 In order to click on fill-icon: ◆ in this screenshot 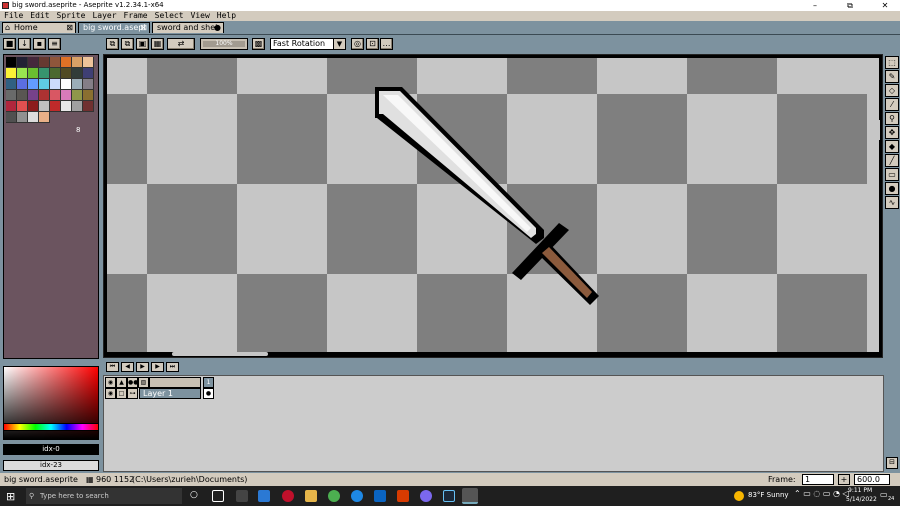, I will do `click(892, 146)`.